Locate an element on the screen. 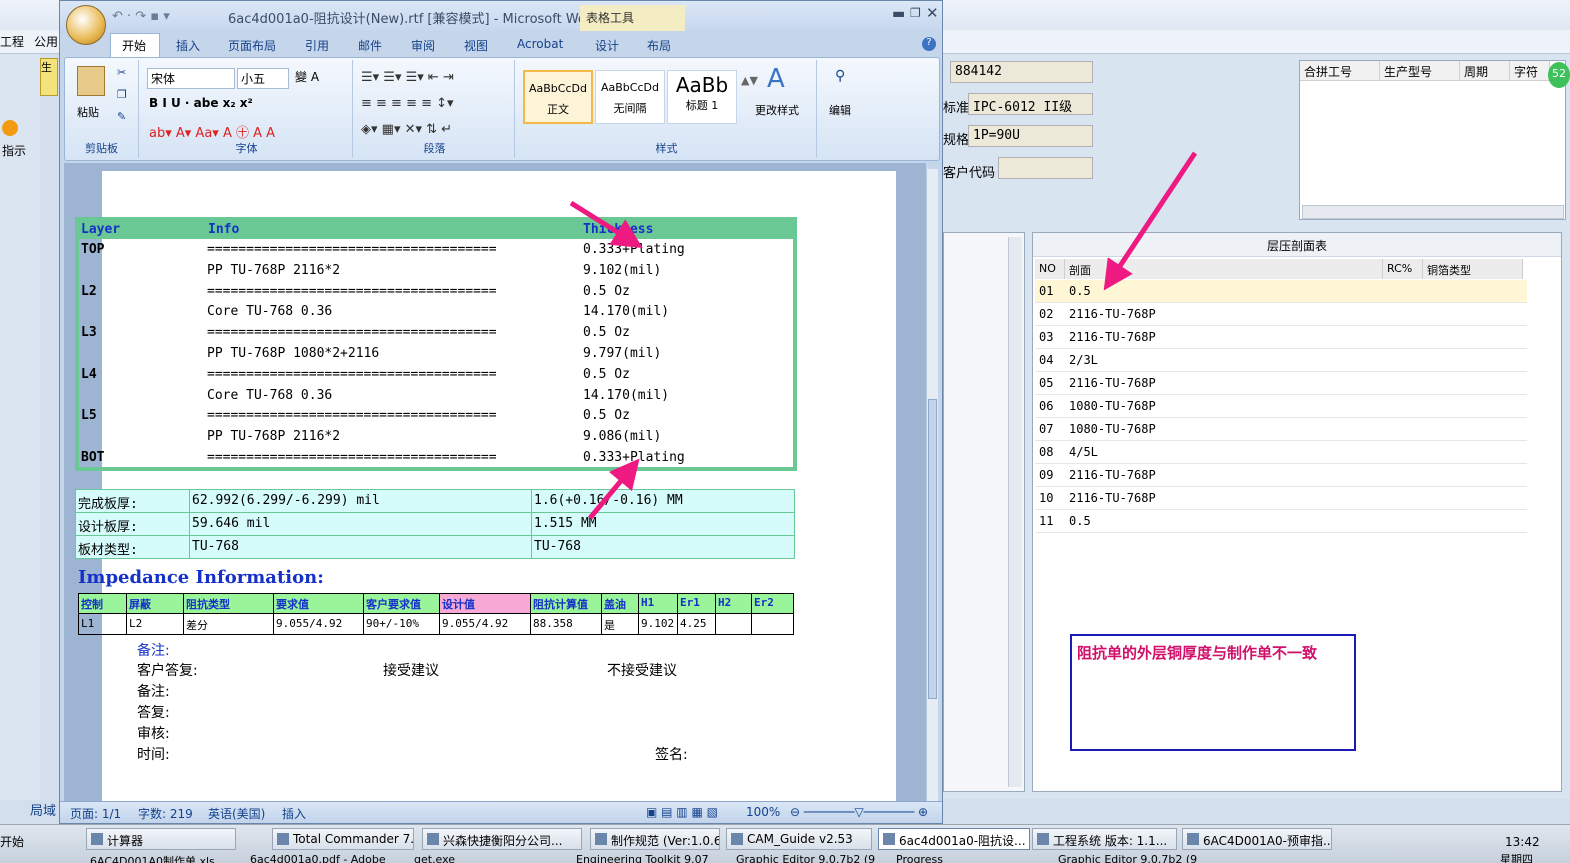 The height and width of the screenshot is (863, 1570). tab-insert: 插入 is located at coordinates (188, 45).